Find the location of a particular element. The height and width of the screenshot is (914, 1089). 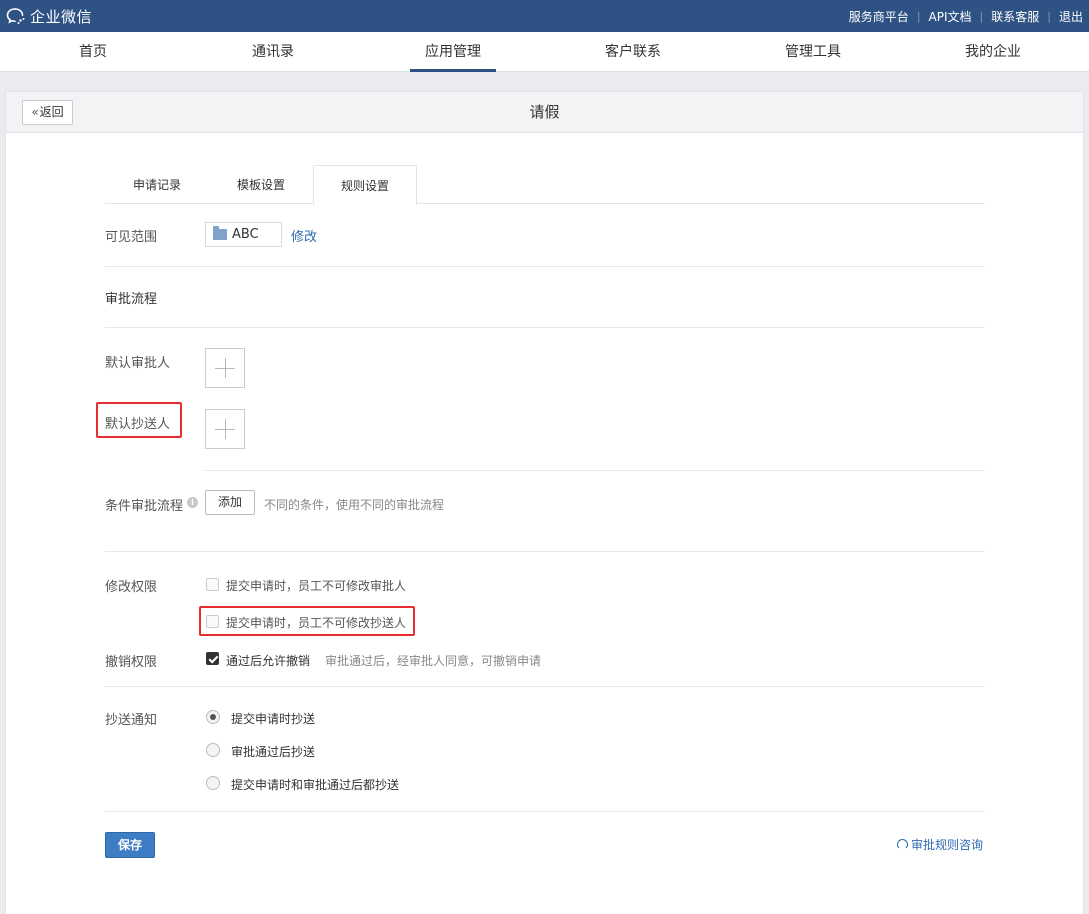

logo: 企业微信 is located at coordinates (49, 16).